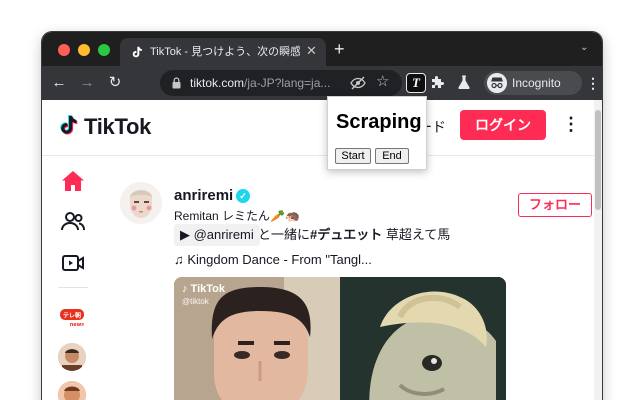 The width and height of the screenshot is (640, 400). I want to click on tab-strip: TikTok - 見つけよう、次の瞬感を ✕ + ⌄, so click(322, 49).